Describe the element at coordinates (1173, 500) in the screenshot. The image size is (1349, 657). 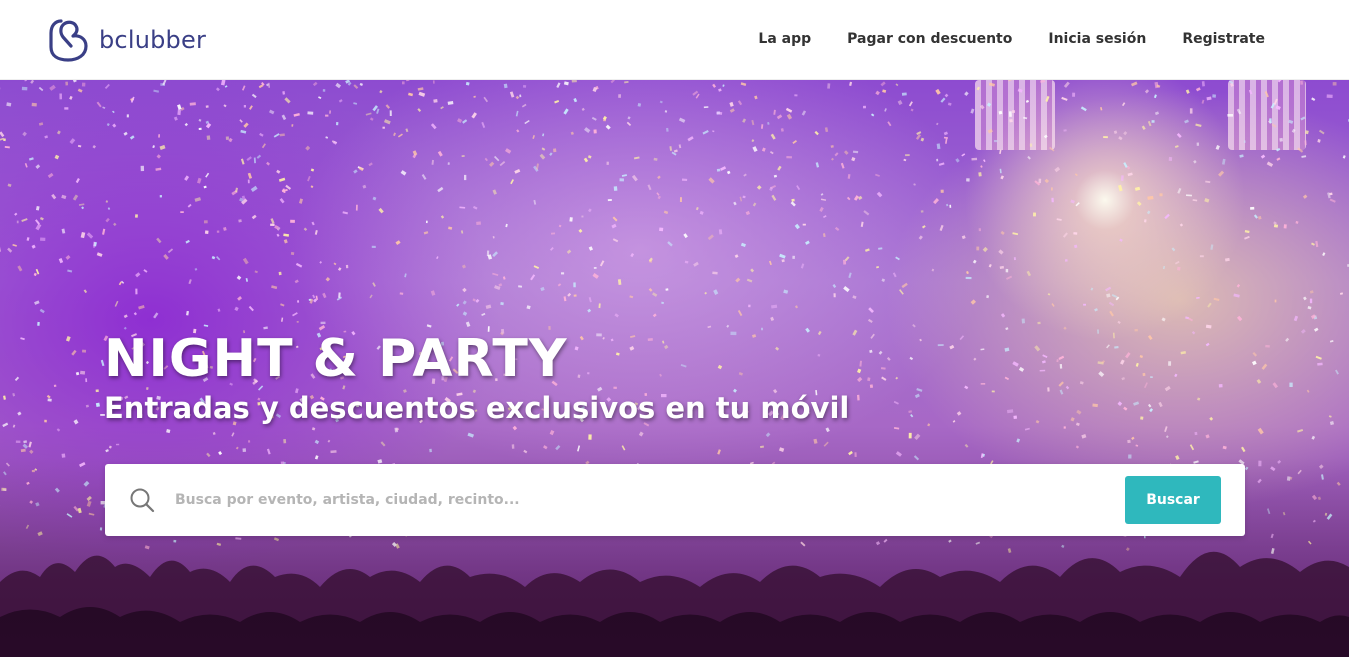
I see `search-button: Buscar` at that location.